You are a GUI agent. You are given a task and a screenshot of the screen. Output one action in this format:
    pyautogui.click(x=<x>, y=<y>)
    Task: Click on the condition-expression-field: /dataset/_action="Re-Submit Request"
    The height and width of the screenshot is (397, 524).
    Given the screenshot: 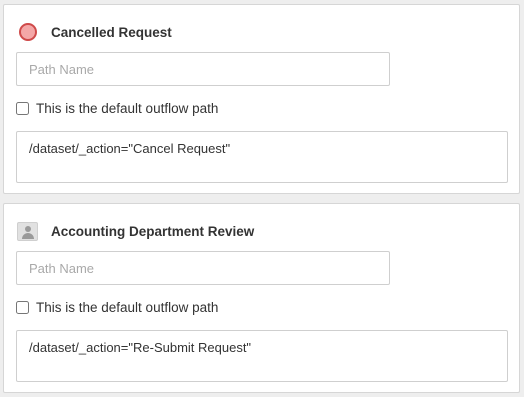 What is the action you would take?
    pyautogui.click(x=262, y=356)
    